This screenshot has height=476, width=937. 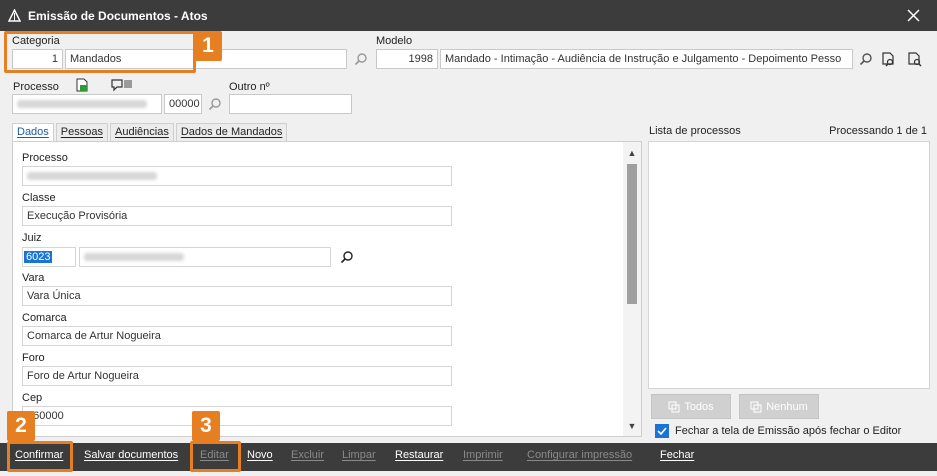 What do you see at coordinates (237, 376) in the screenshot?
I see `foro-field: Foro de Artur Nogueira` at bounding box center [237, 376].